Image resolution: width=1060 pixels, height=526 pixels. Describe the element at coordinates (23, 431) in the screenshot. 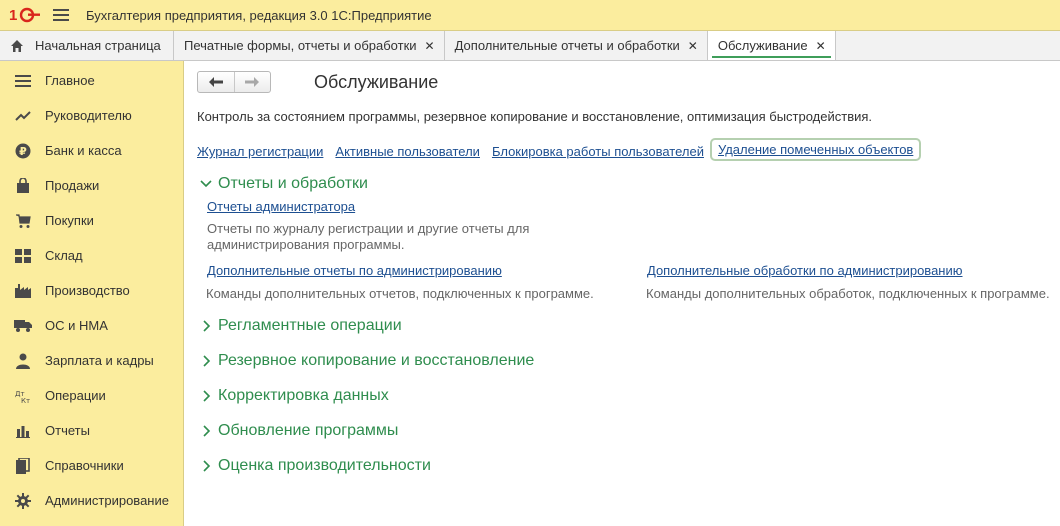

I see `bar-chart-icon` at that location.